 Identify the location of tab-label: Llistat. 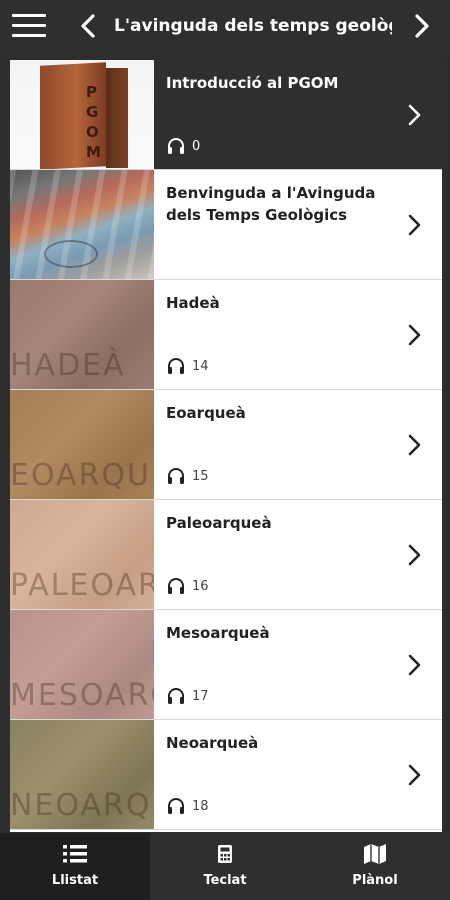
(75, 880).